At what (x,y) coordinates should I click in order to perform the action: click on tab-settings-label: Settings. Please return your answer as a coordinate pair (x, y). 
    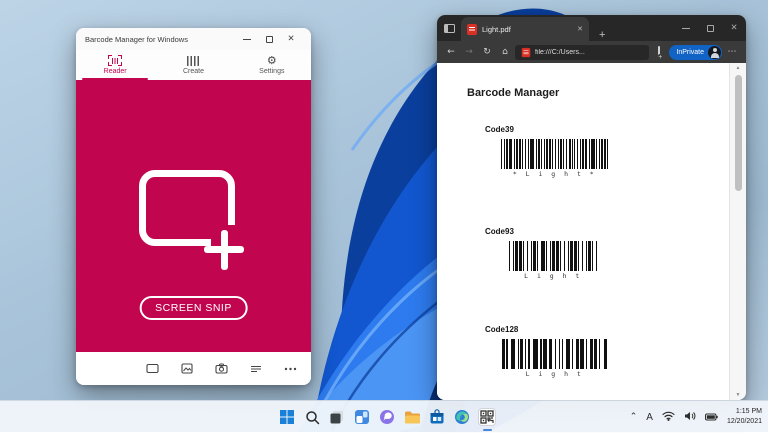
    Looking at the image, I should click on (271, 71).